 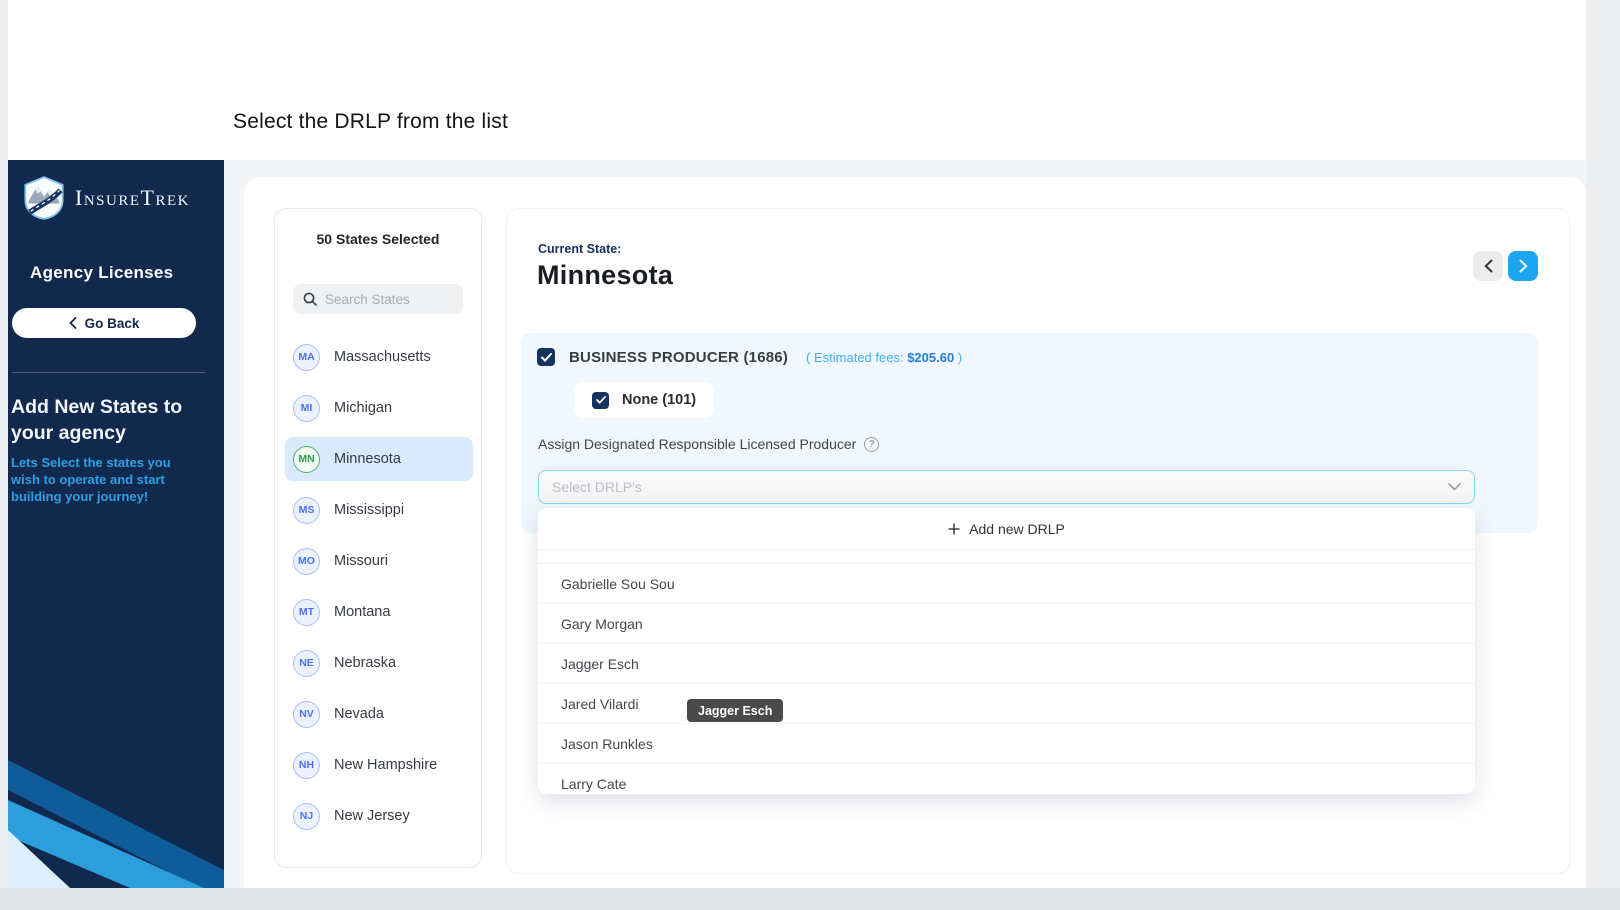 I want to click on plus-icon, so click(x=954, y=528).